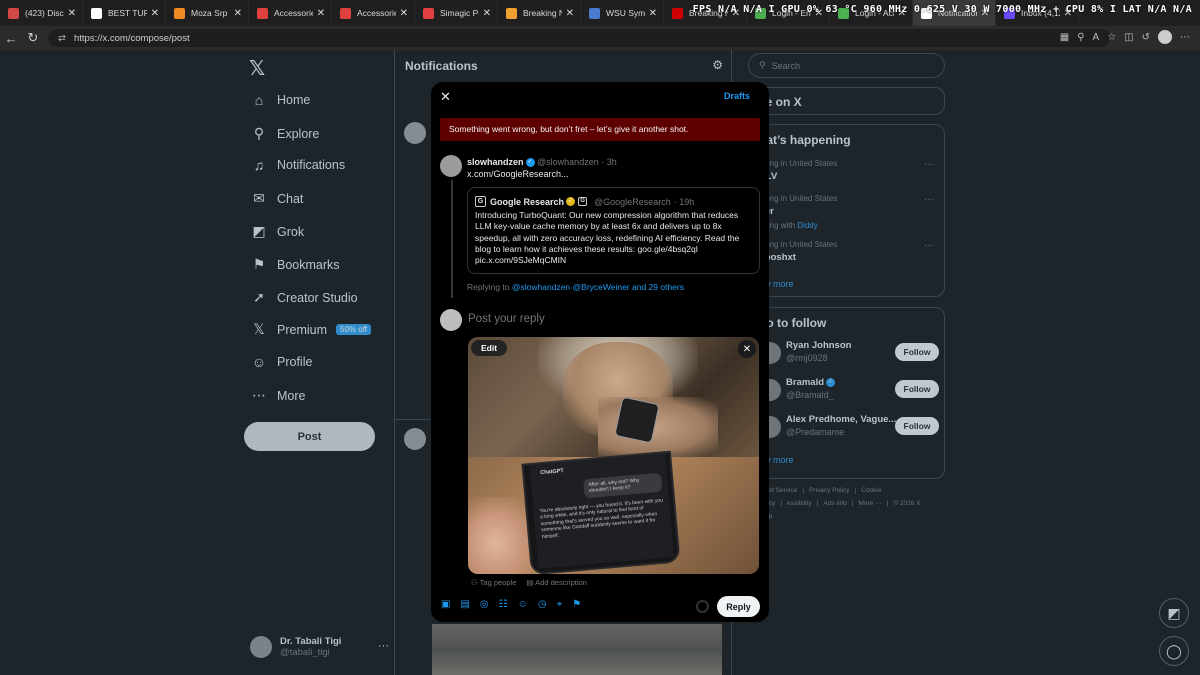 The height and width of the screenshot is (675, 1200). What do you see at coordinates (577, 649) in the screenshot?
I see `notification-photo` at bounding box center [577, 649].